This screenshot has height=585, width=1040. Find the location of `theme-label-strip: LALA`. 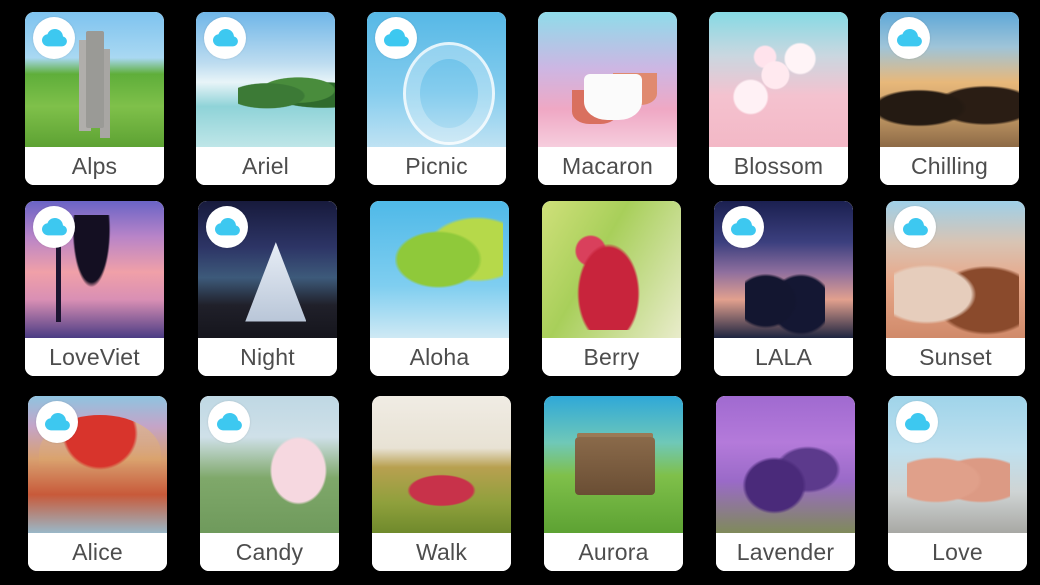

theme-label-strip: LALA is located at coordinates (783, 357).